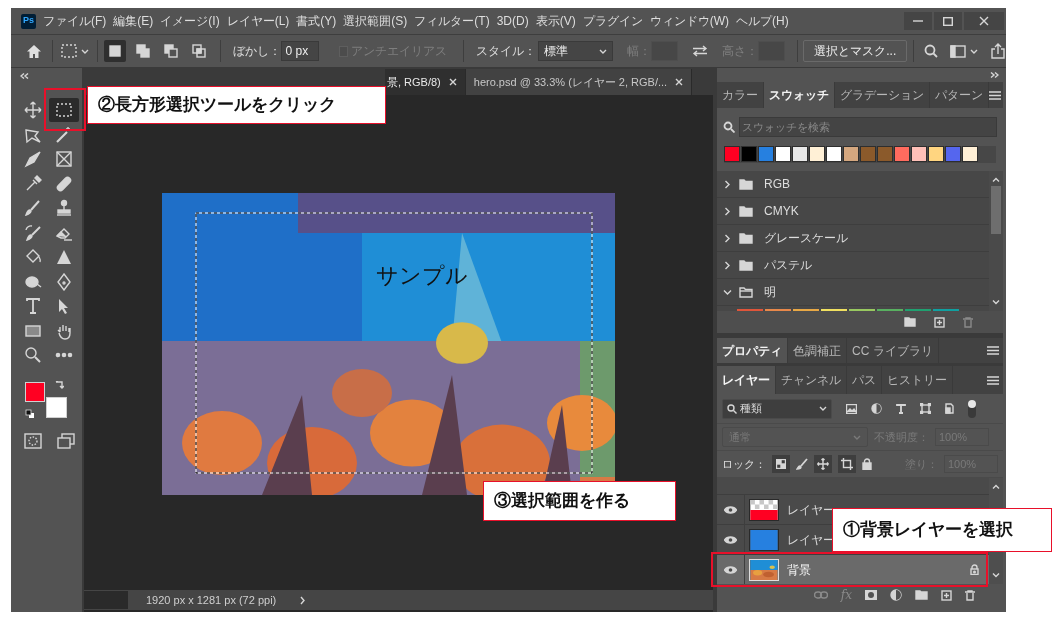  Describe the element at coordinates (211, 600) in the screenshot. I see `document-size: 1920 px x 1281 px (72 ppi)` at that location.